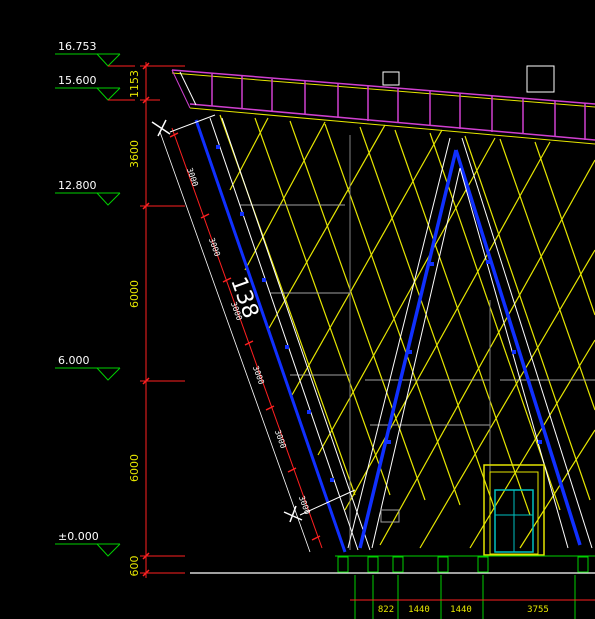 Image resolution: width=595 pixels, height=619 pixels. What do you see at coordinates (386, 610) in the screenshot?
I see `bottom-dim-822: 822` at bounding box center [386, 610].